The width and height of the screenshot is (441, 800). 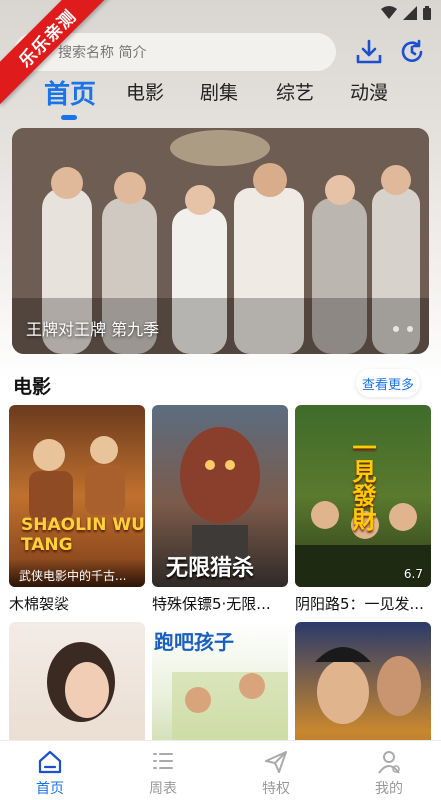 What do you see at coordinates (362, 483) in the screenshot?
I see `poster-title-art: 一見發財` at bounding box center [362, 483].